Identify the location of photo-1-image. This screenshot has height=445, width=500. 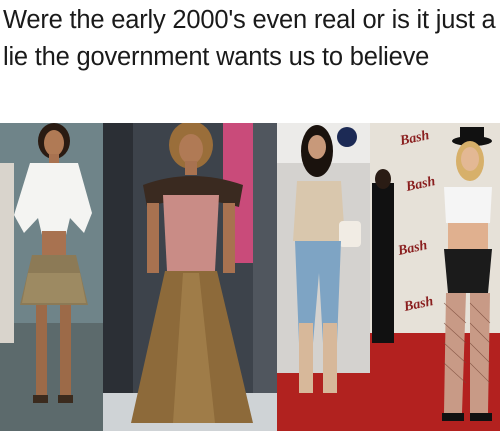
(51, 277).